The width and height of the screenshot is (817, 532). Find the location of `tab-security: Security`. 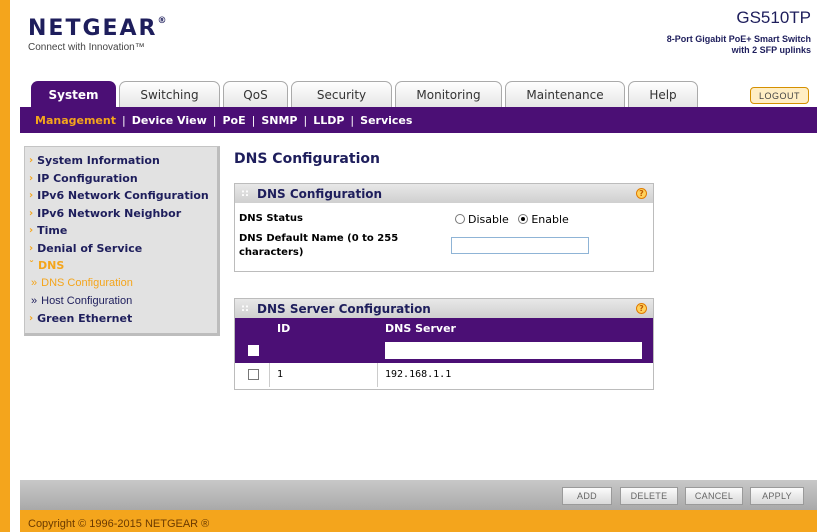

tab-security: Security is located at coordinates (341, 94).